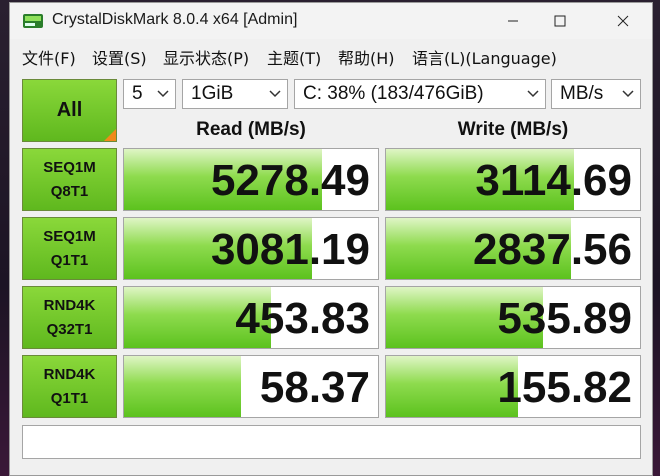 This screenshot has width=660, height=476. I want to click on drive-select: C: 38% (183/476GiB), so click(420, 94).